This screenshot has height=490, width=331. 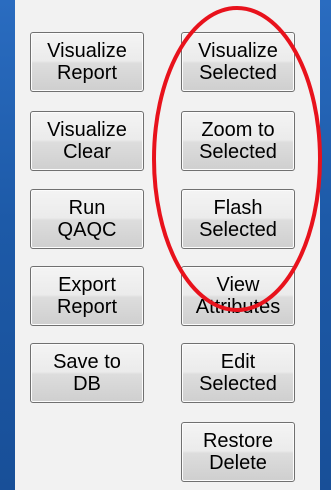 I want to click on edit-selected-button: Edit Selected, so click(x=238, y=373).